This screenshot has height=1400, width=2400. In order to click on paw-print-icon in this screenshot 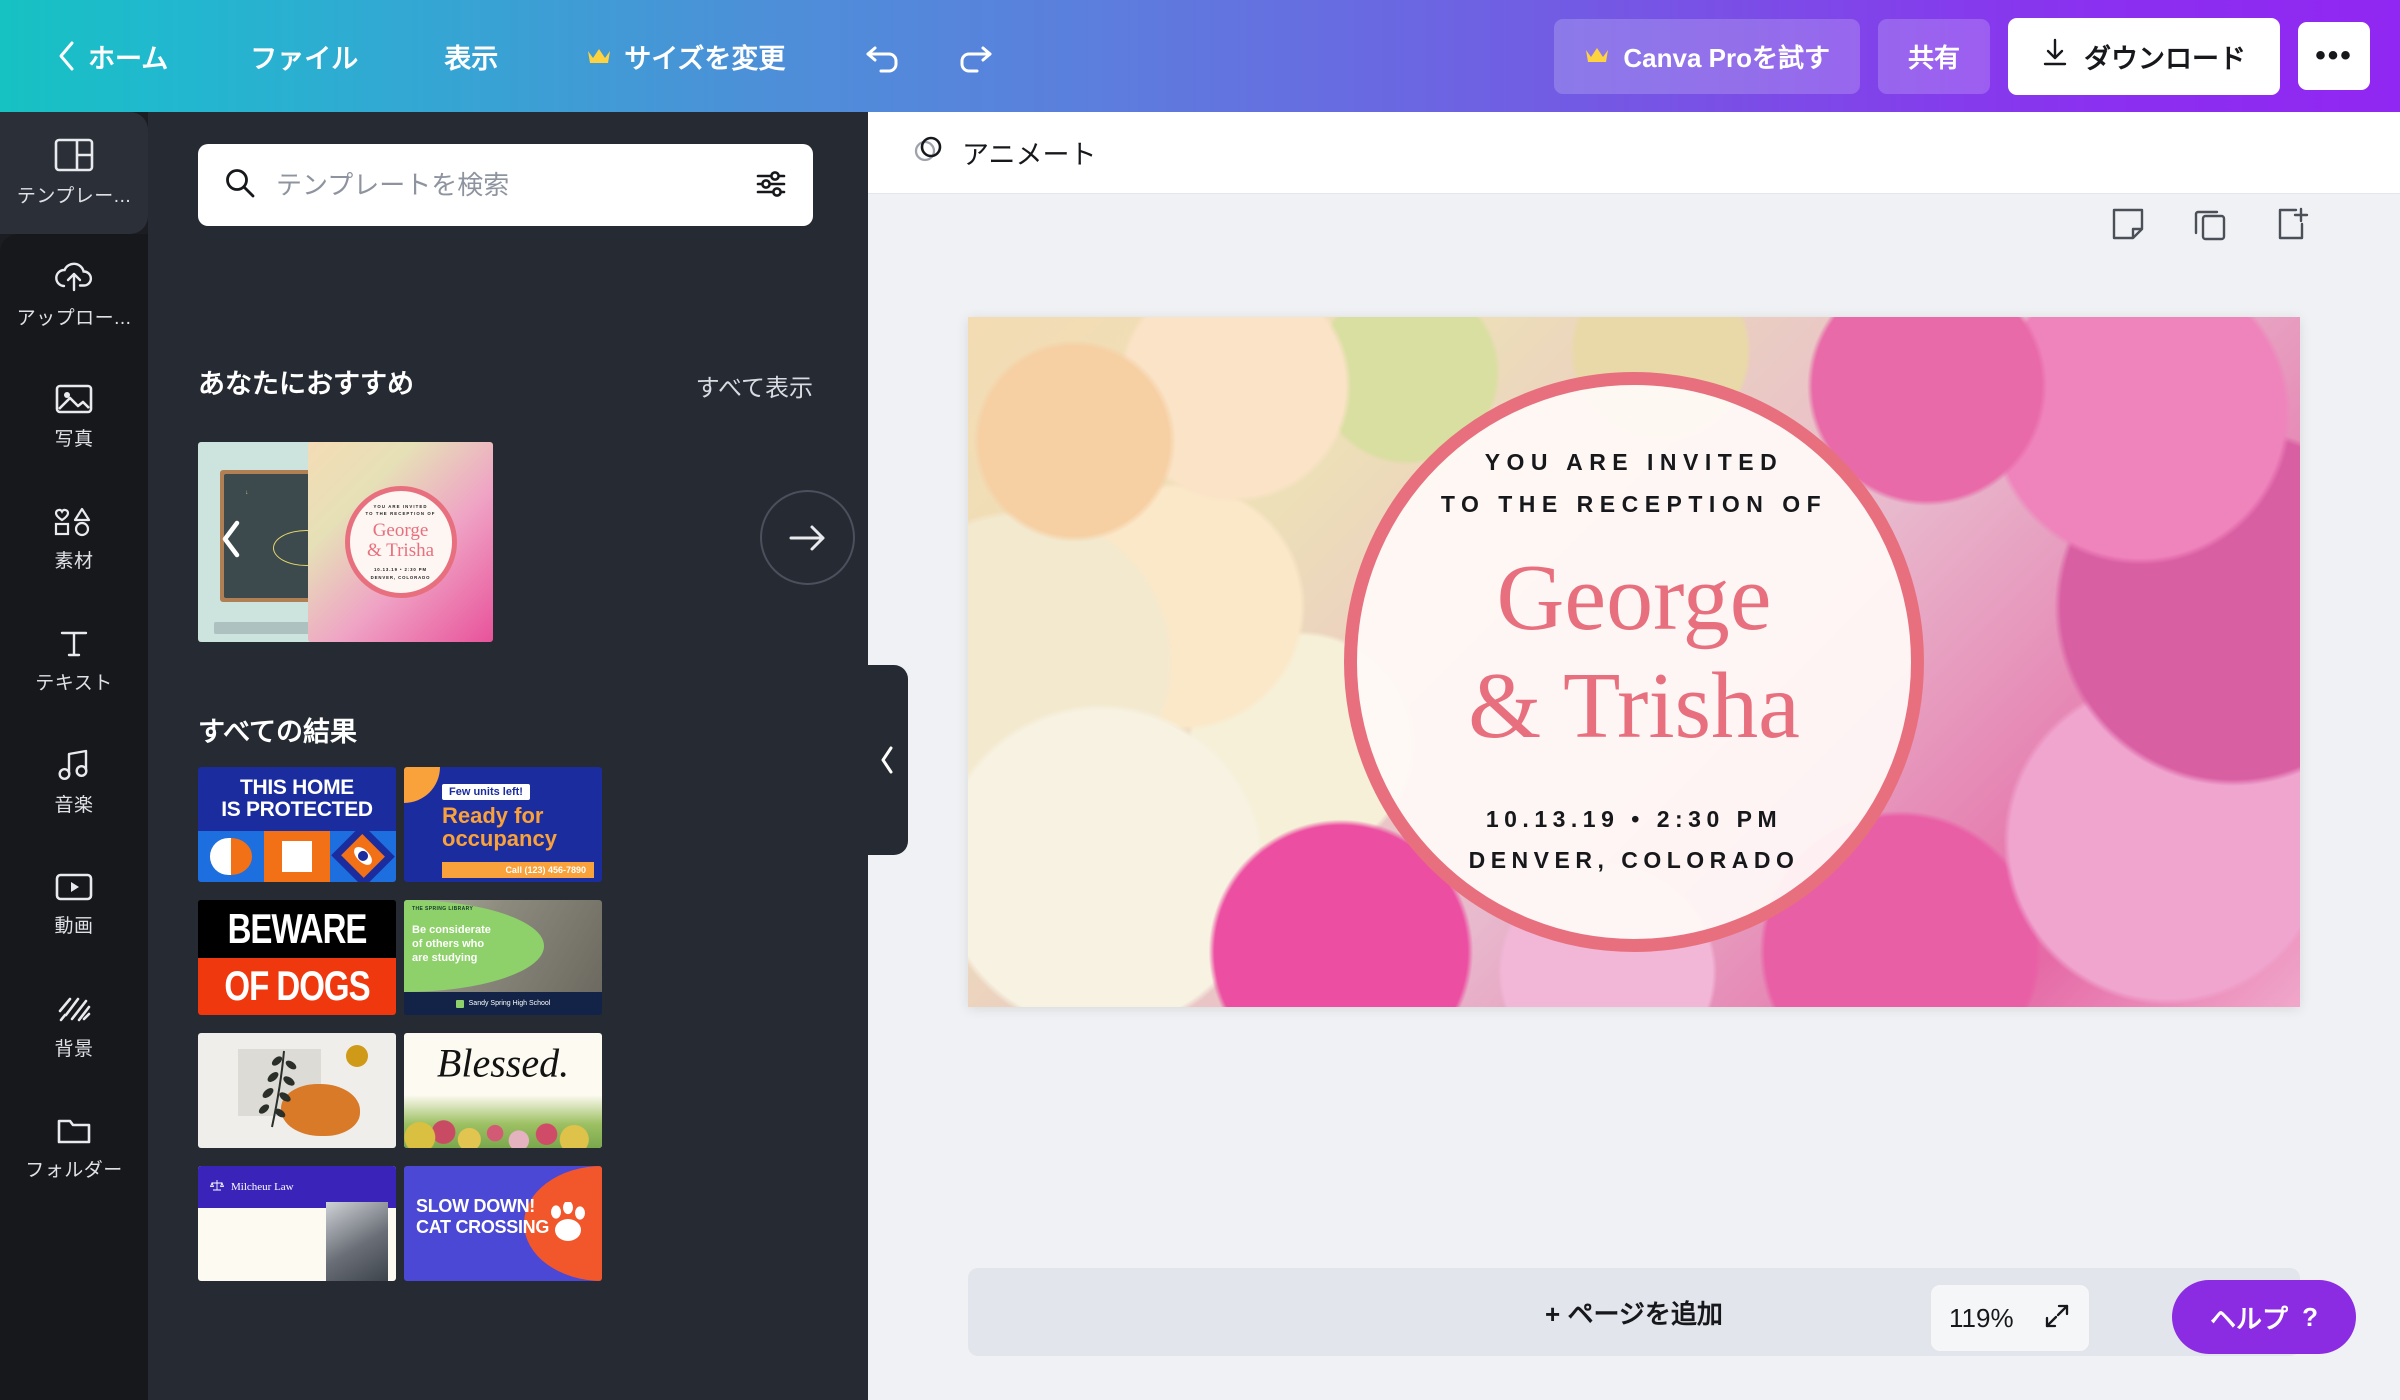, I will do `click(568, 1221)`.